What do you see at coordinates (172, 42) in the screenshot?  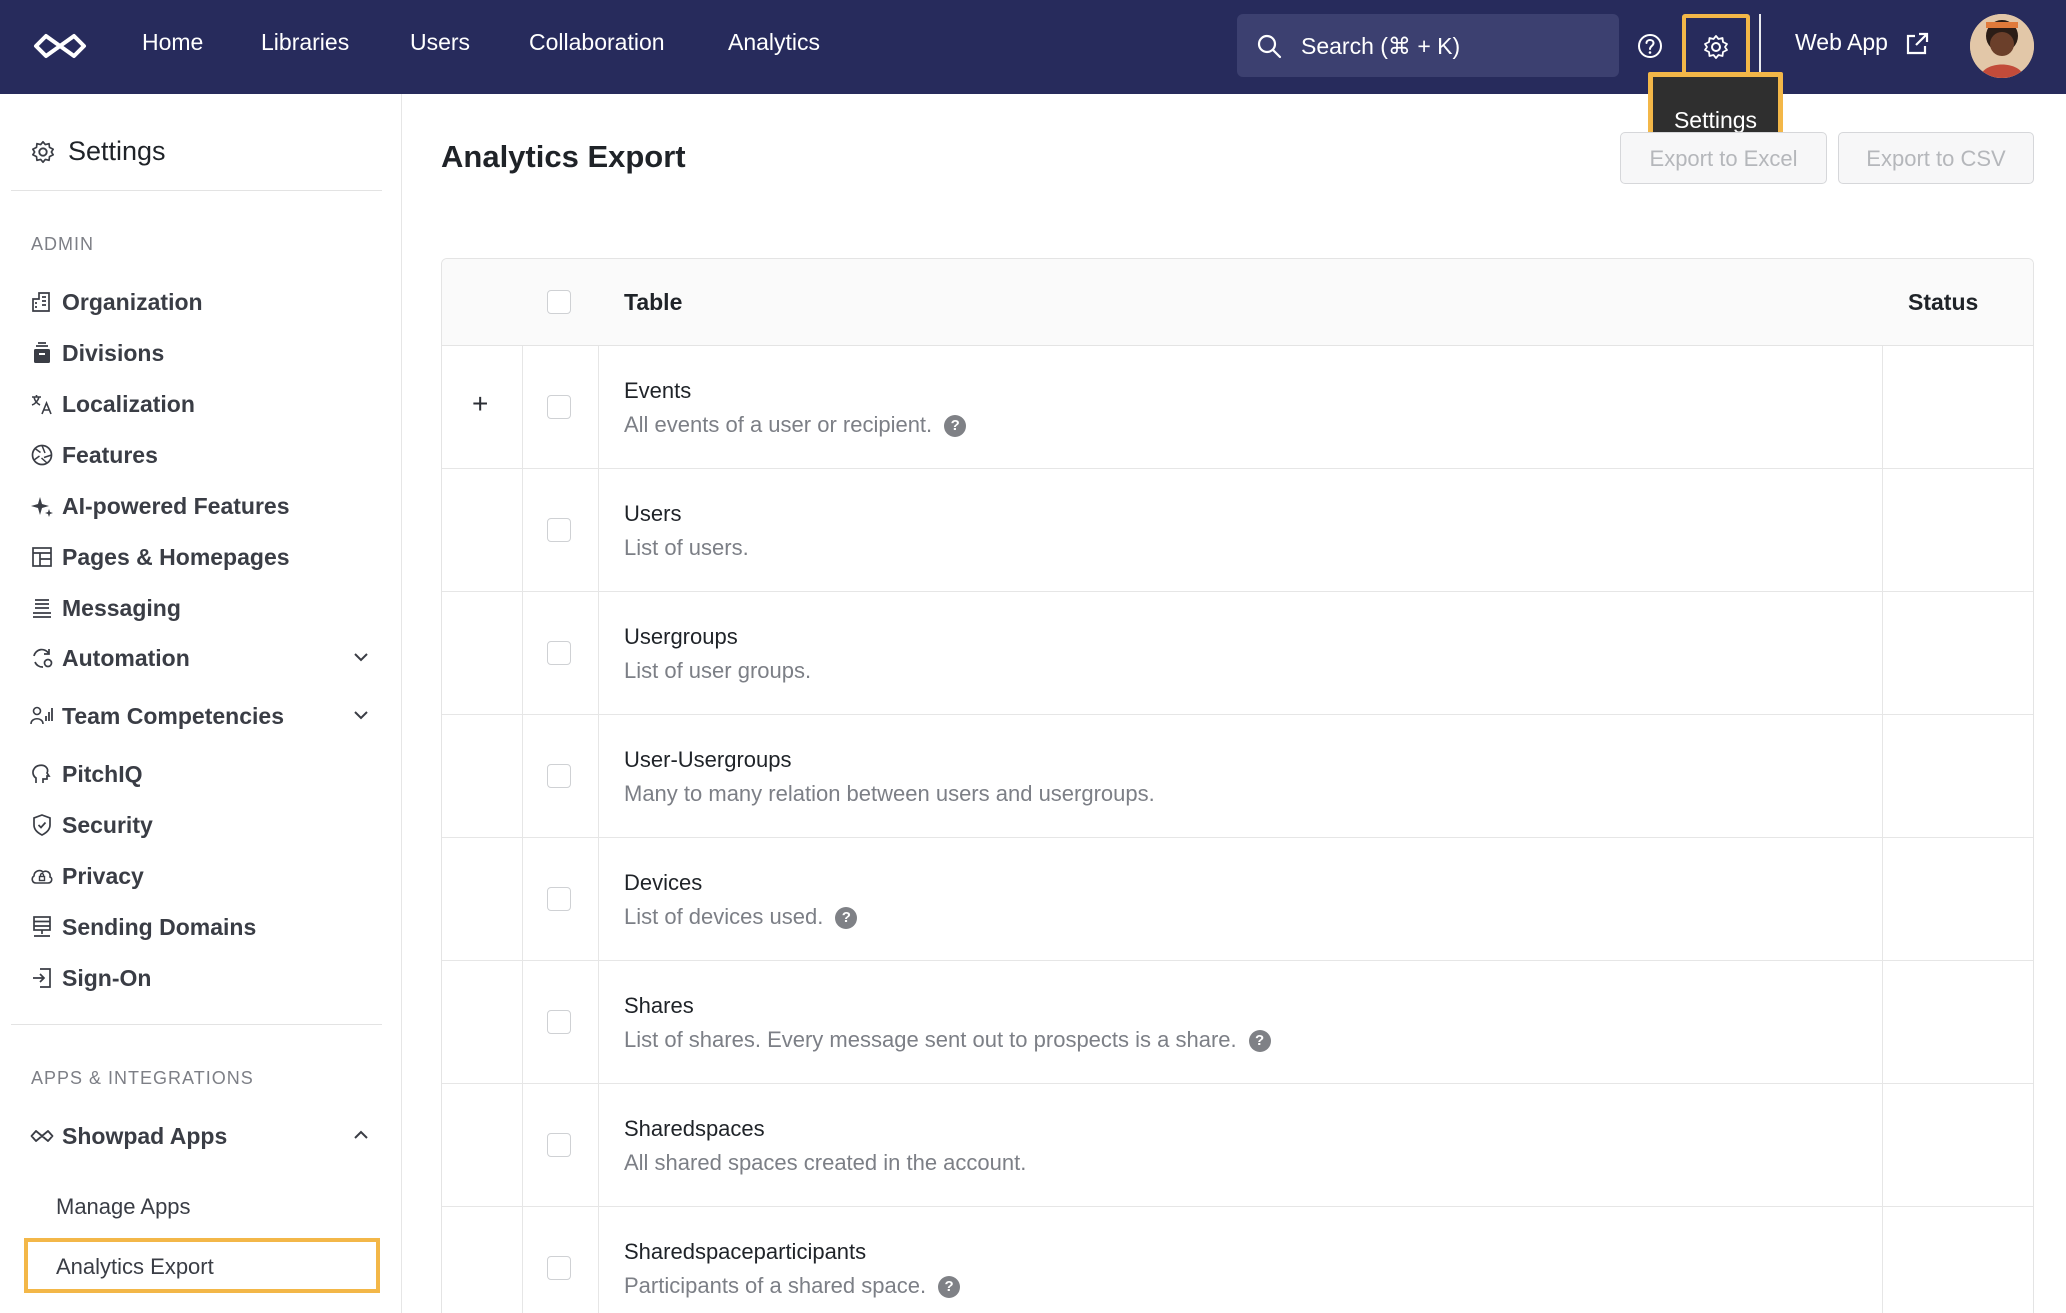 I see `nav-home: Home` at bounding box center [172, 42].